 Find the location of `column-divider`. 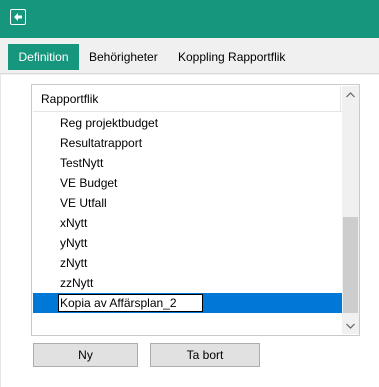

column-divider is located at coordinates (340, 99).